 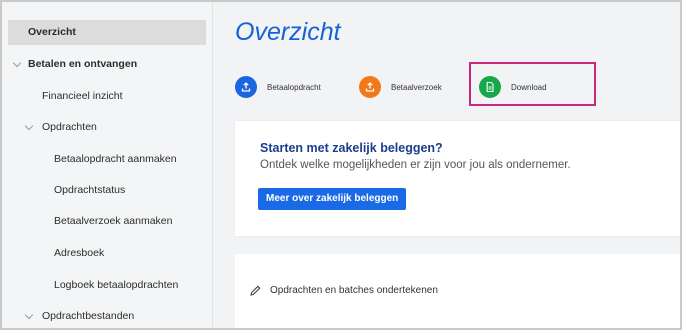 What do you see at coordinates (288, 32) in the screenshot?
I see `page-title: Overzicht` at bounding box center [288, 32].